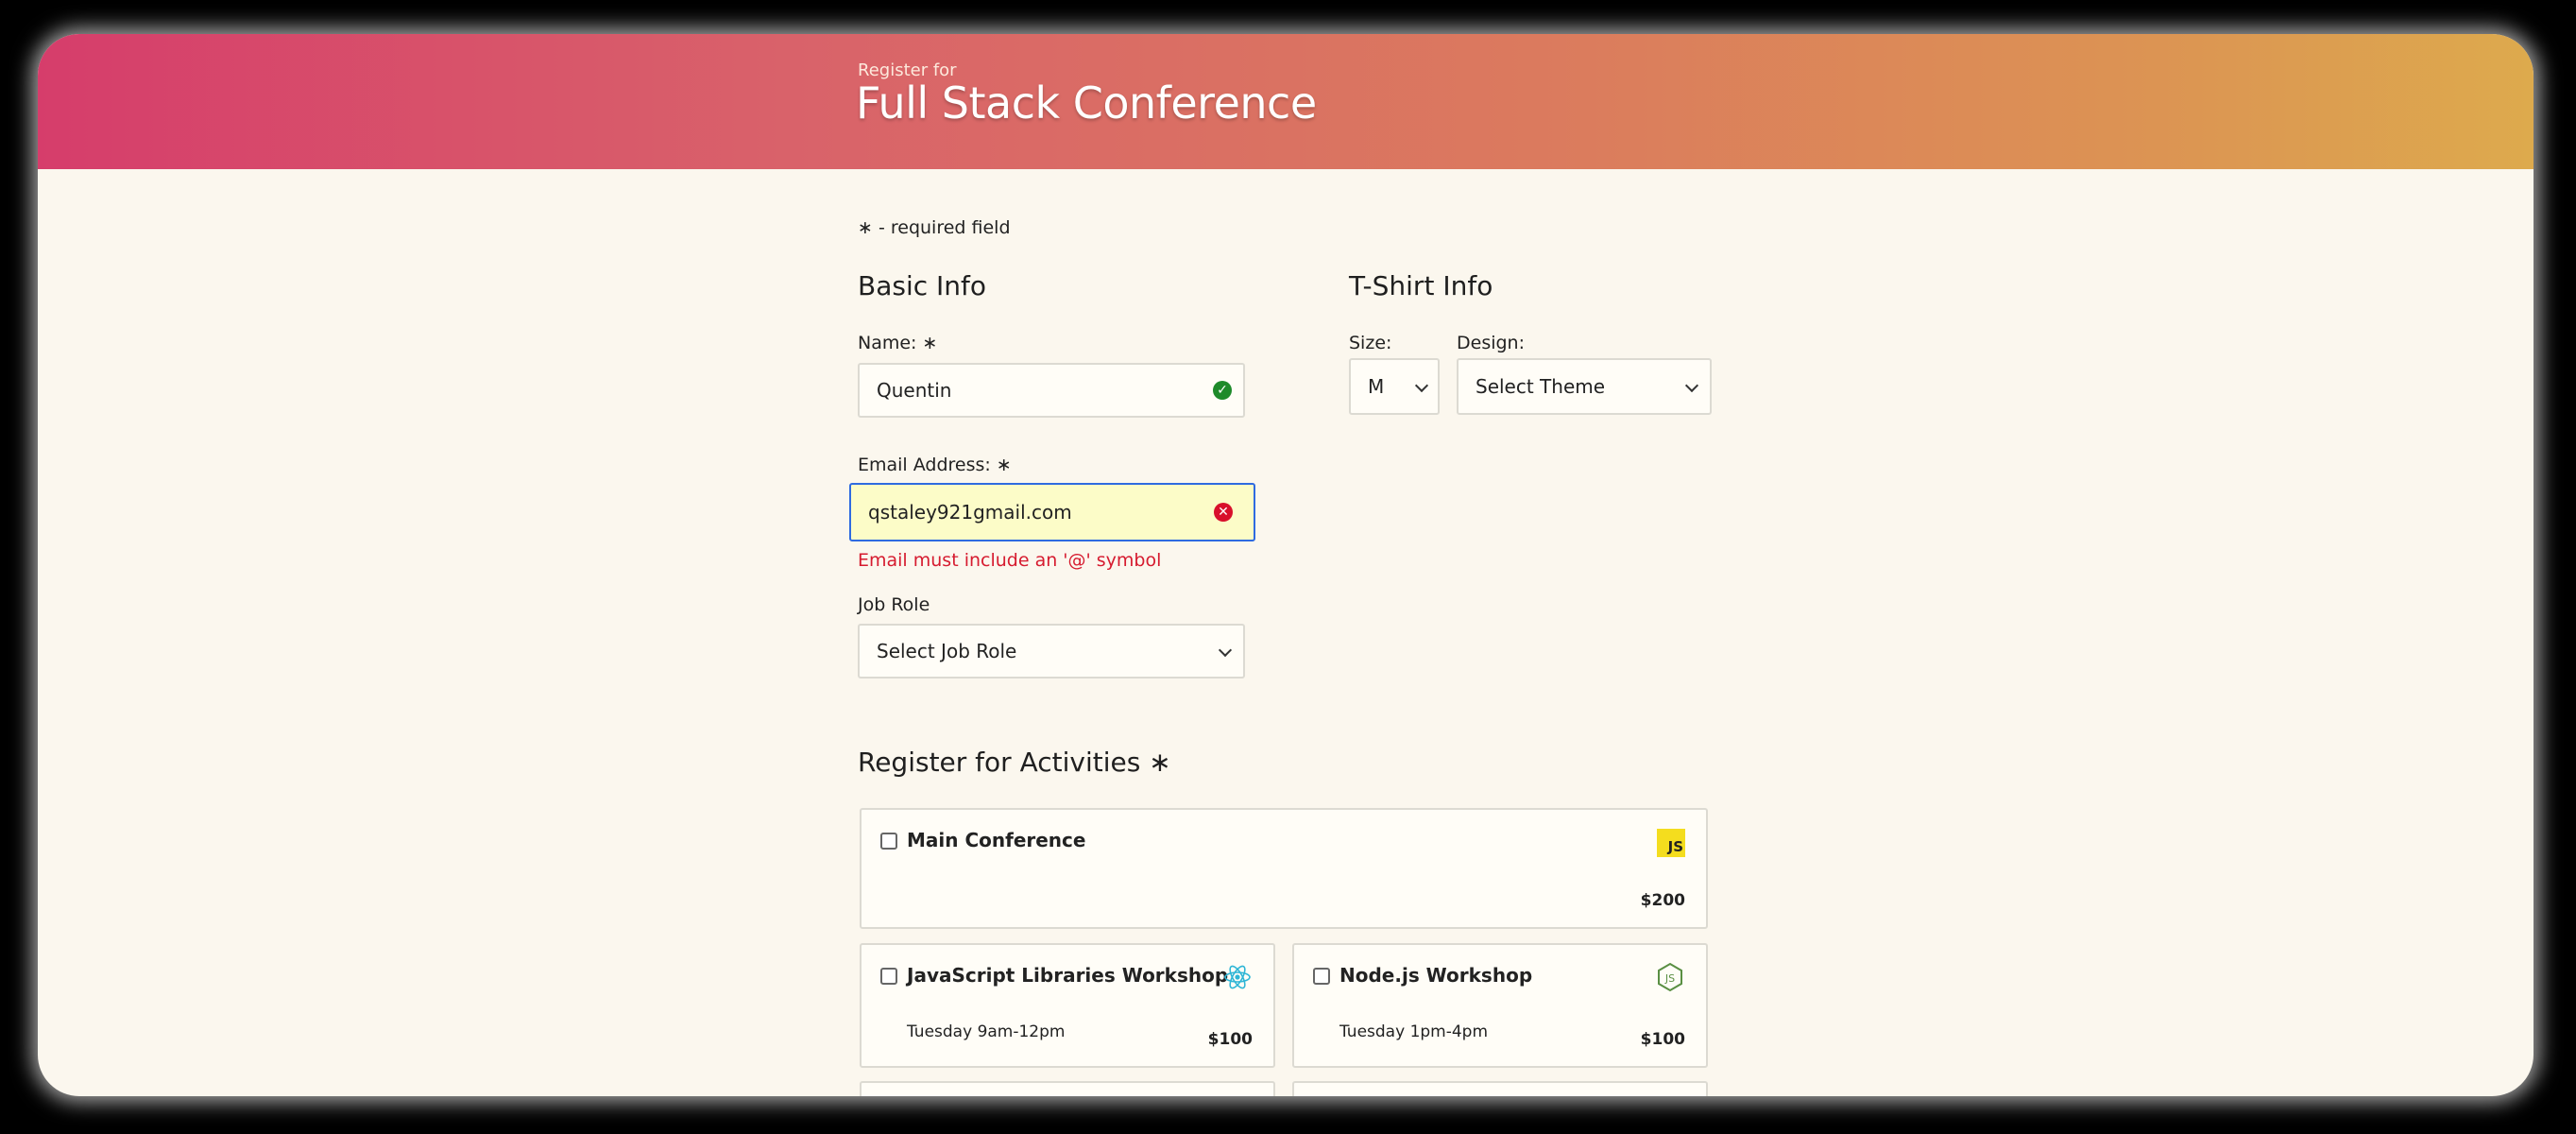 The height and width of the screenshot is (1134, 2576). I want to click on design-select: Select Theme, so click(1585, 386).